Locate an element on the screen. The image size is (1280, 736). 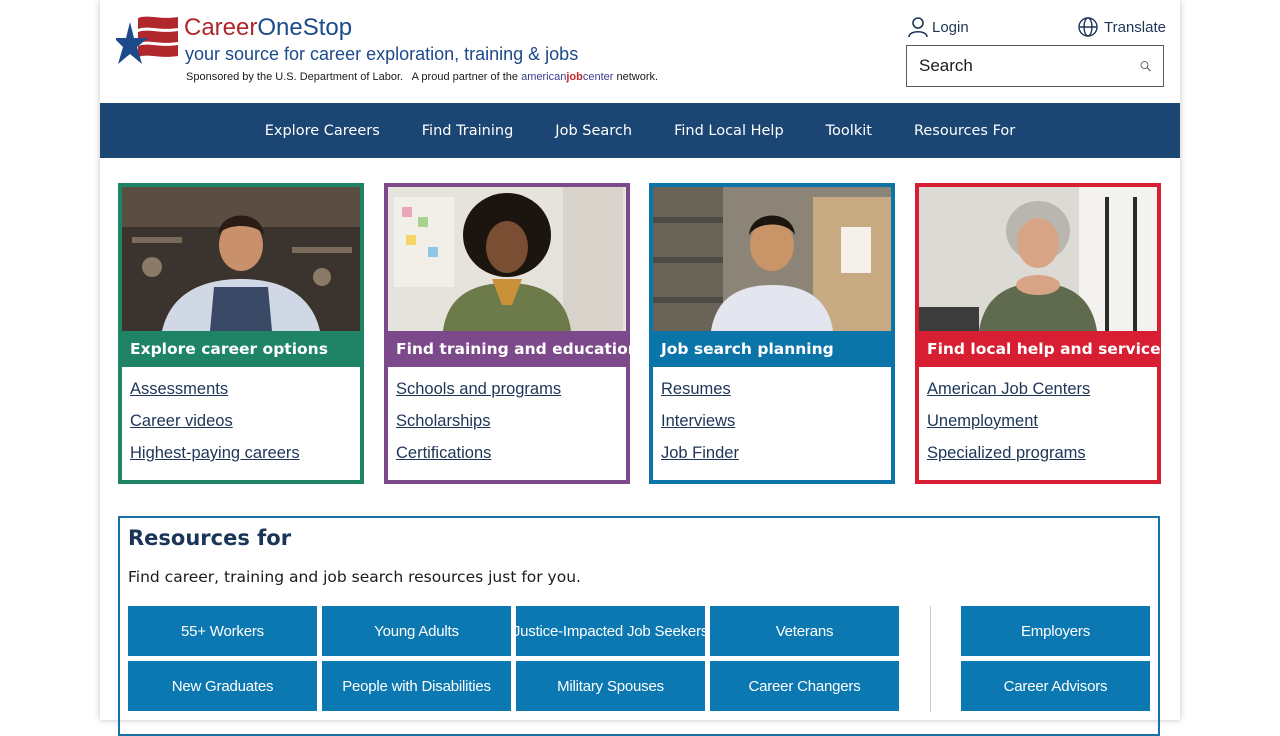
list-item: Specialized programs is located at coordinates (1008, 453).